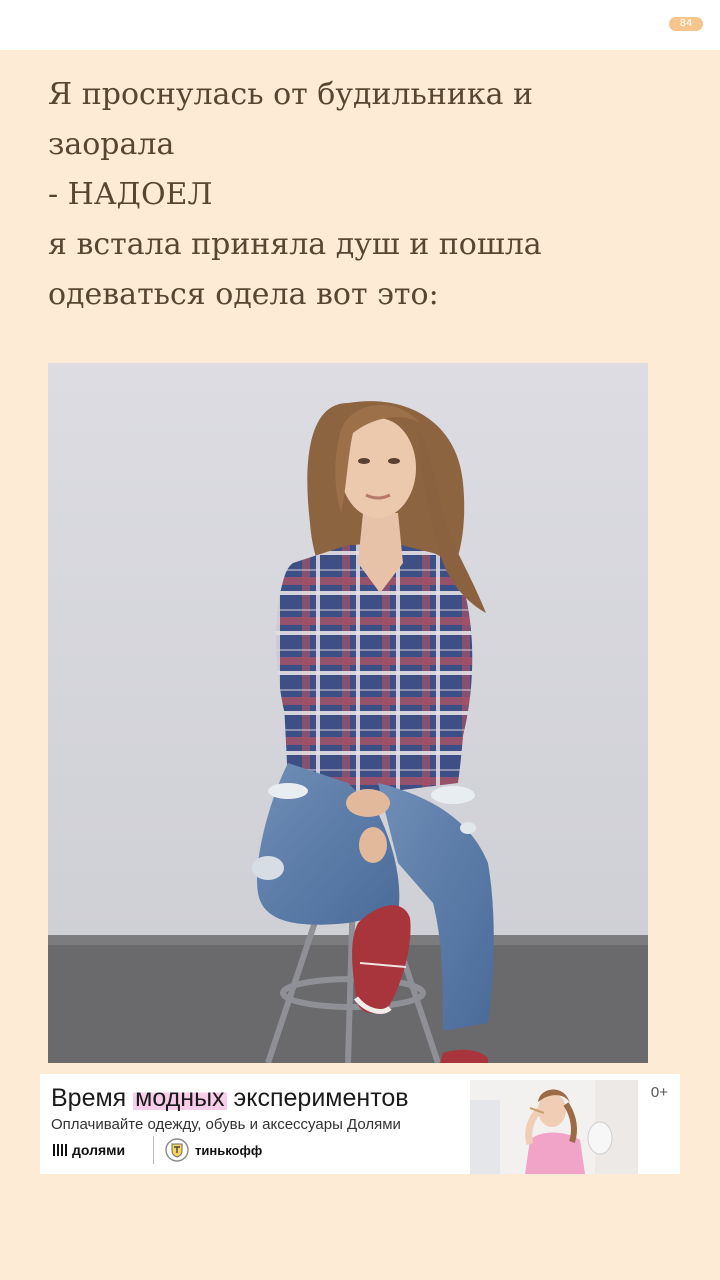 This screenshot has height=1280, width=720. What do you see at coordinates (111, 144) in the screenshot?
I see `story-line: заорала` at bounding box center [111, 144].